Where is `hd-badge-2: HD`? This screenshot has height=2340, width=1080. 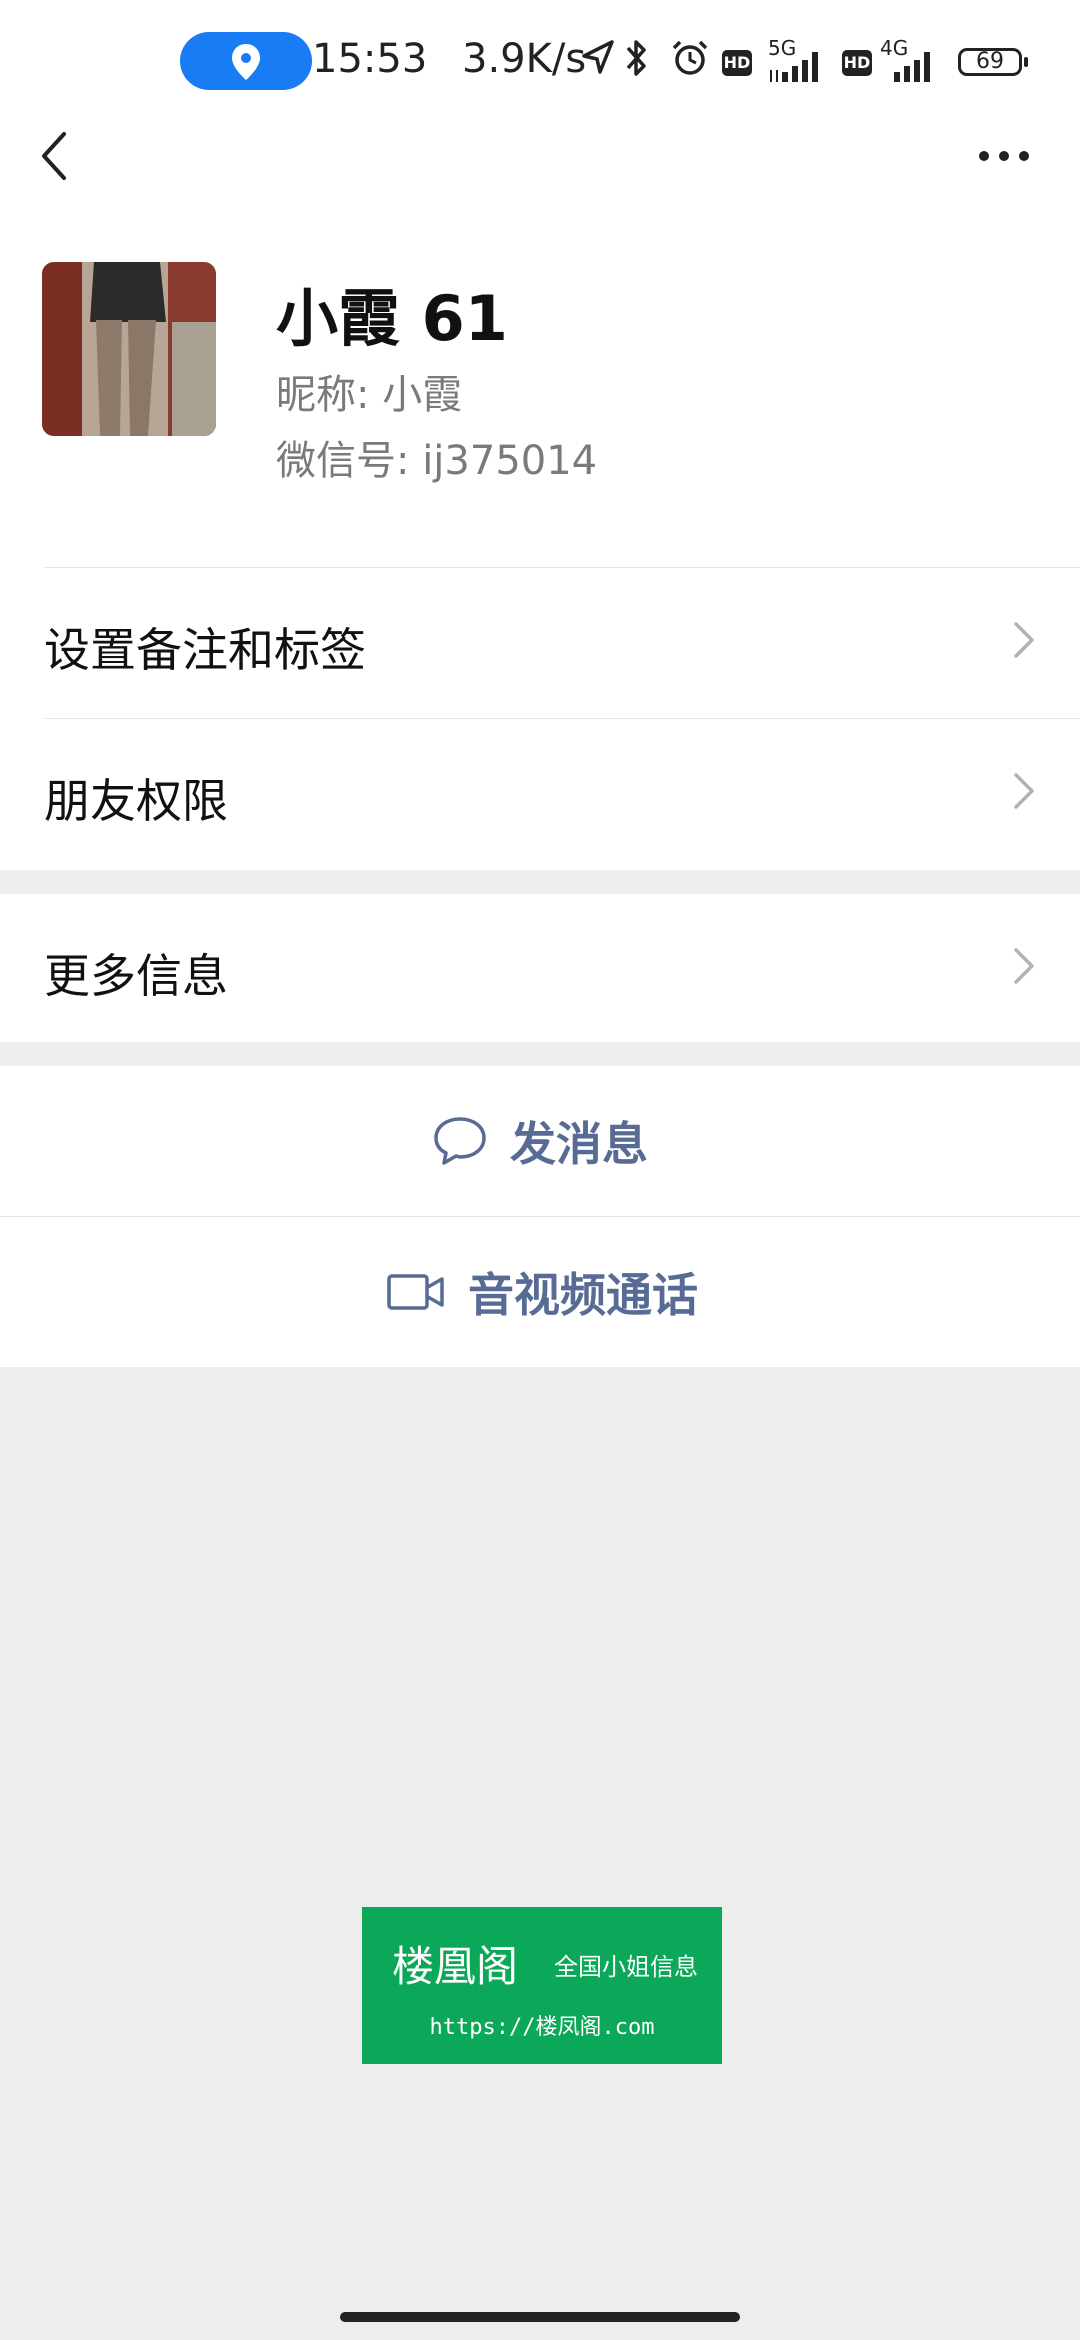
hd-badge-2: HD is located at coordinates (857, 63).